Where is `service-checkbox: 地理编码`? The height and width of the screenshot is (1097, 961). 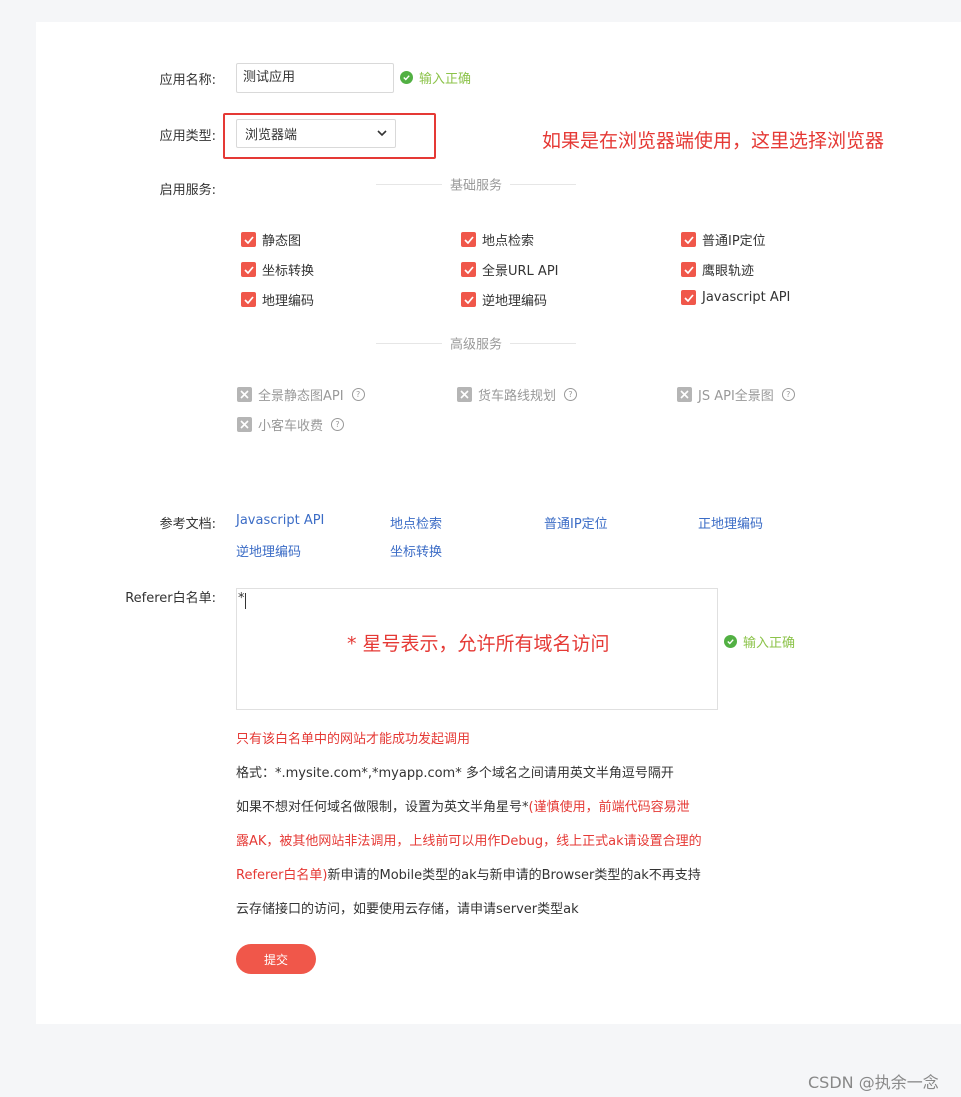
service-checkbox: 地理编码 is located at coordinates (277, 299).